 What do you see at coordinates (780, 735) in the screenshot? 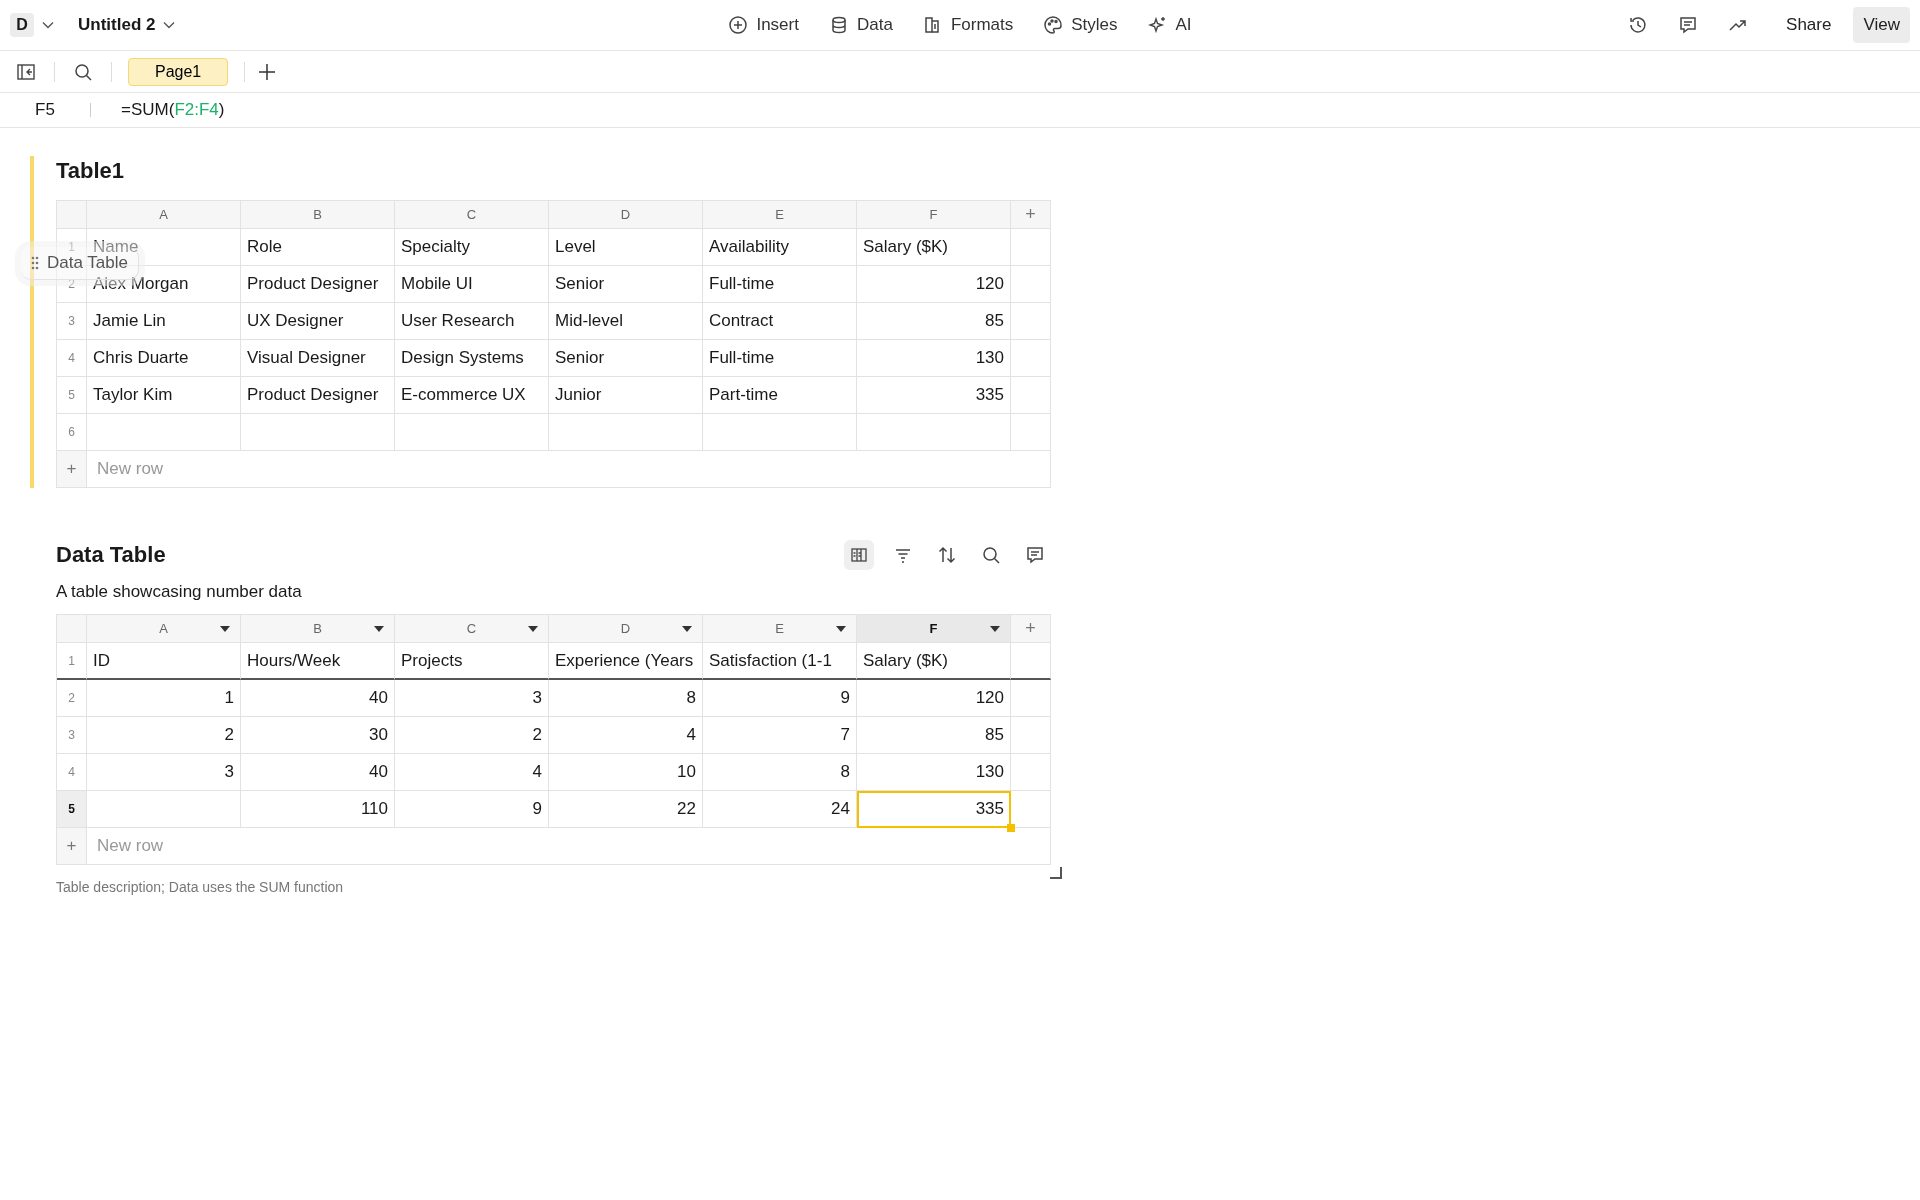
I see `table-cell: 7` at bounding box center [780, 735].